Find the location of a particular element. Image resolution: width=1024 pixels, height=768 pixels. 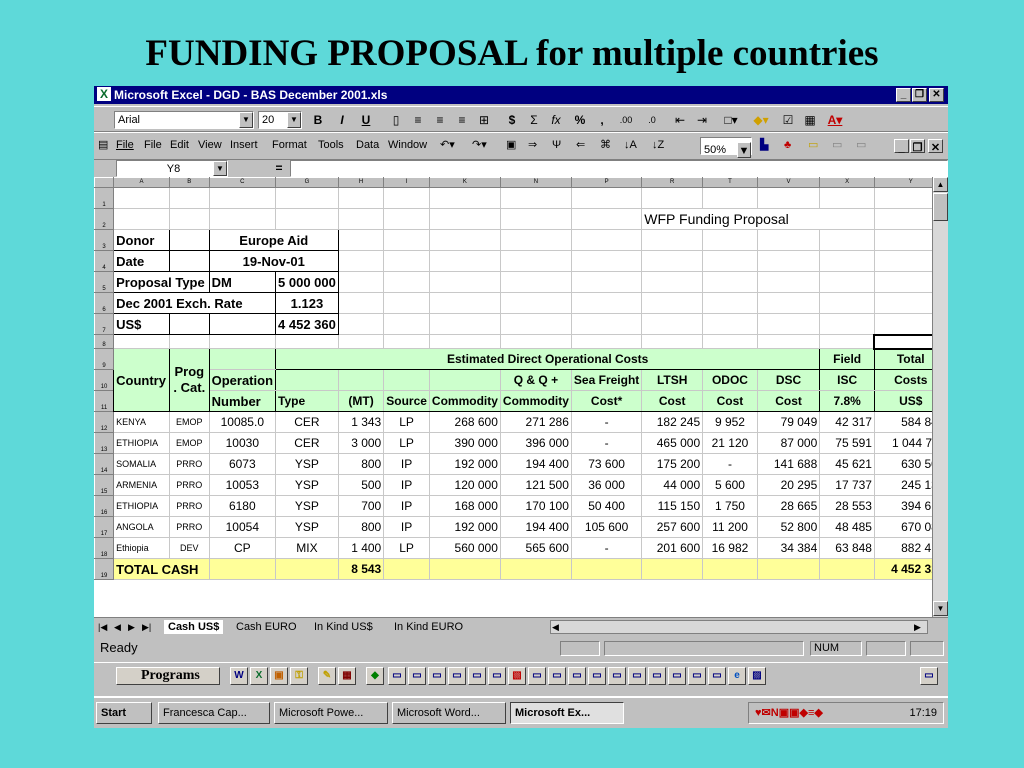

chevron-down-icon: ▼ is located at coordinates (220, 168).